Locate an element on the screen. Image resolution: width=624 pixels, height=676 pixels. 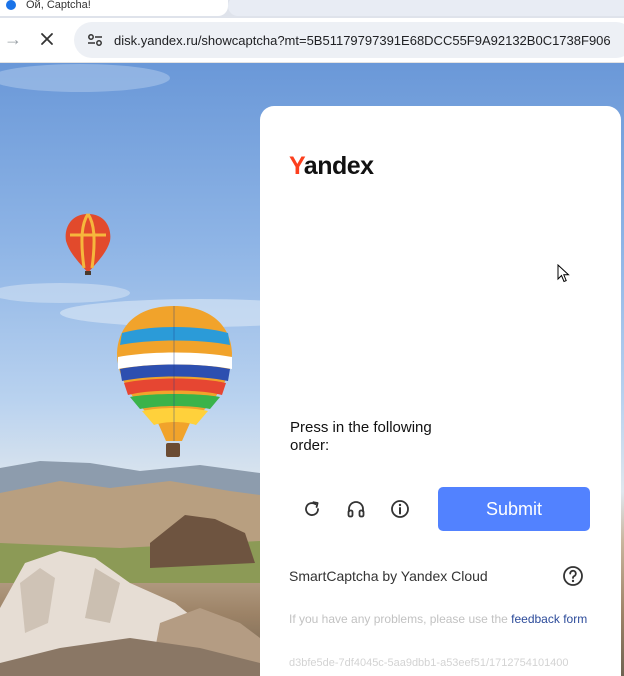
help-button is located at coordinates (573, 576).